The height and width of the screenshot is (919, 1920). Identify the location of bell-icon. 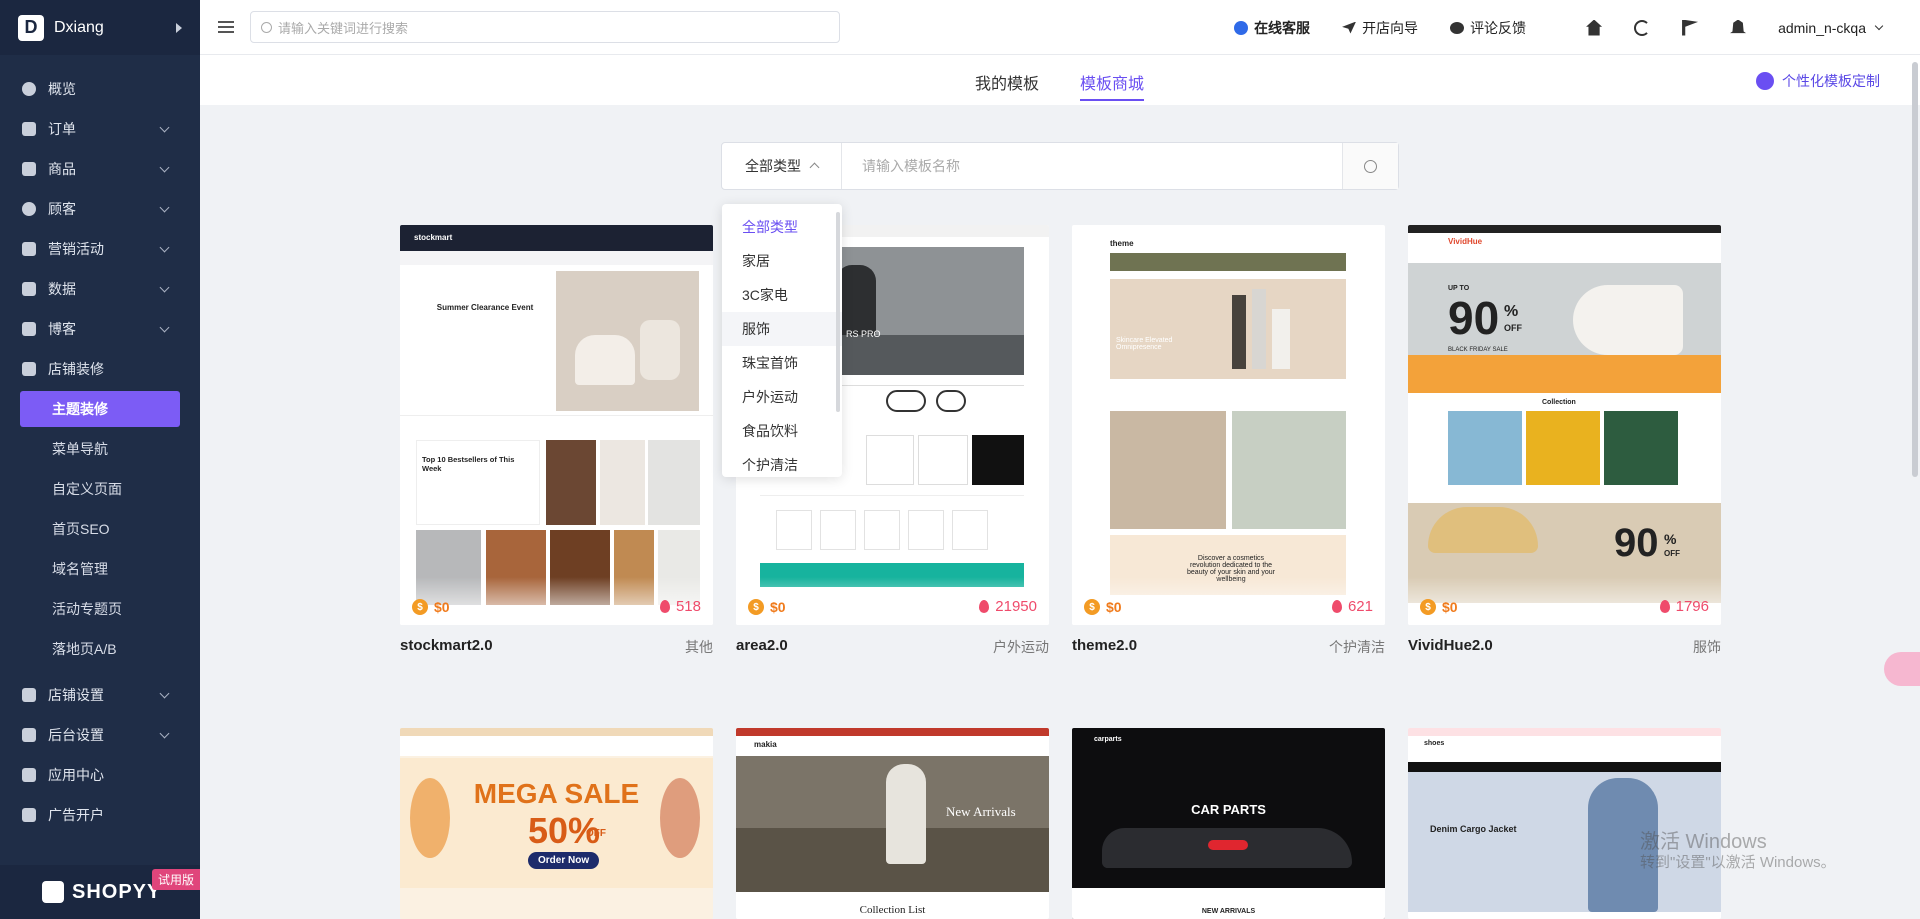
(1738, 26).